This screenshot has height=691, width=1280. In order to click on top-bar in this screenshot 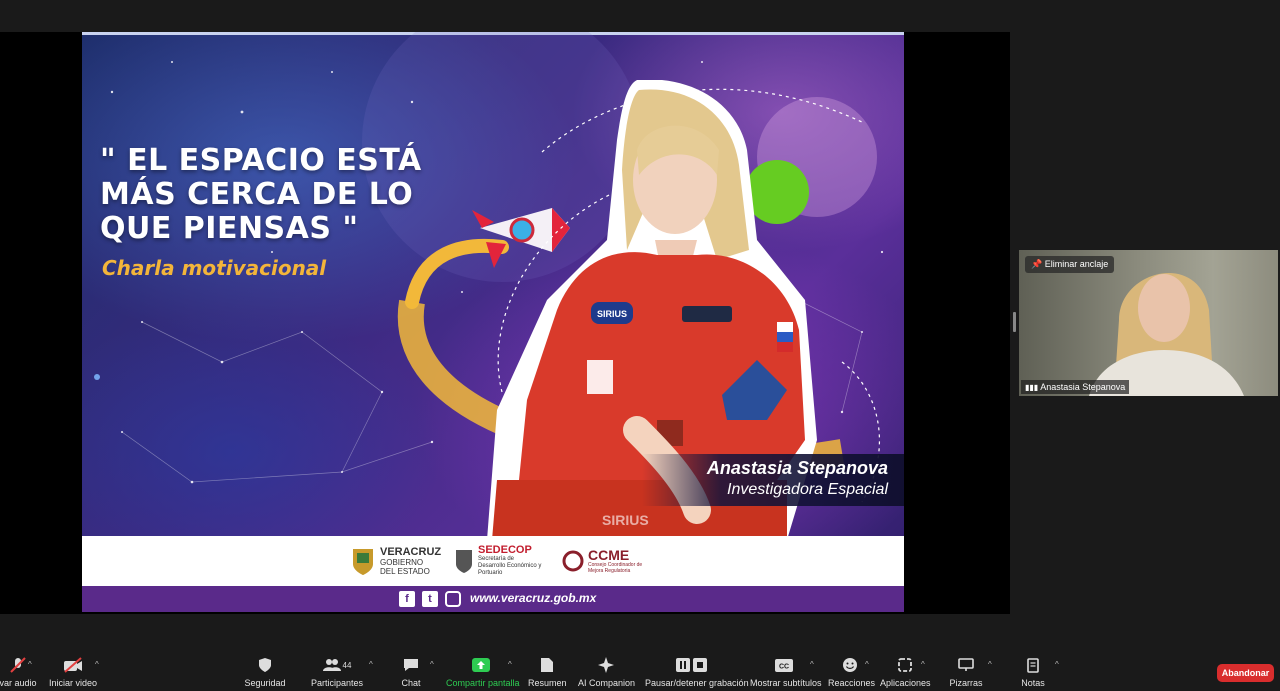, I will do `click(640, 16)`.